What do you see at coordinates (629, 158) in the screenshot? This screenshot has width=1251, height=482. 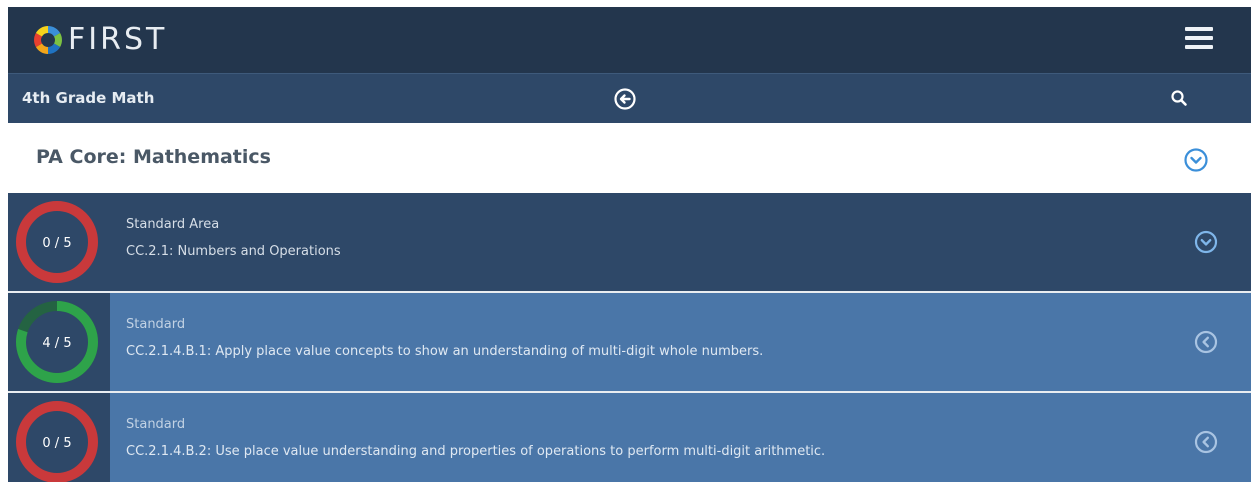 I see `page-header: PA Core: Mathematics` at bounding box center [629, 158].